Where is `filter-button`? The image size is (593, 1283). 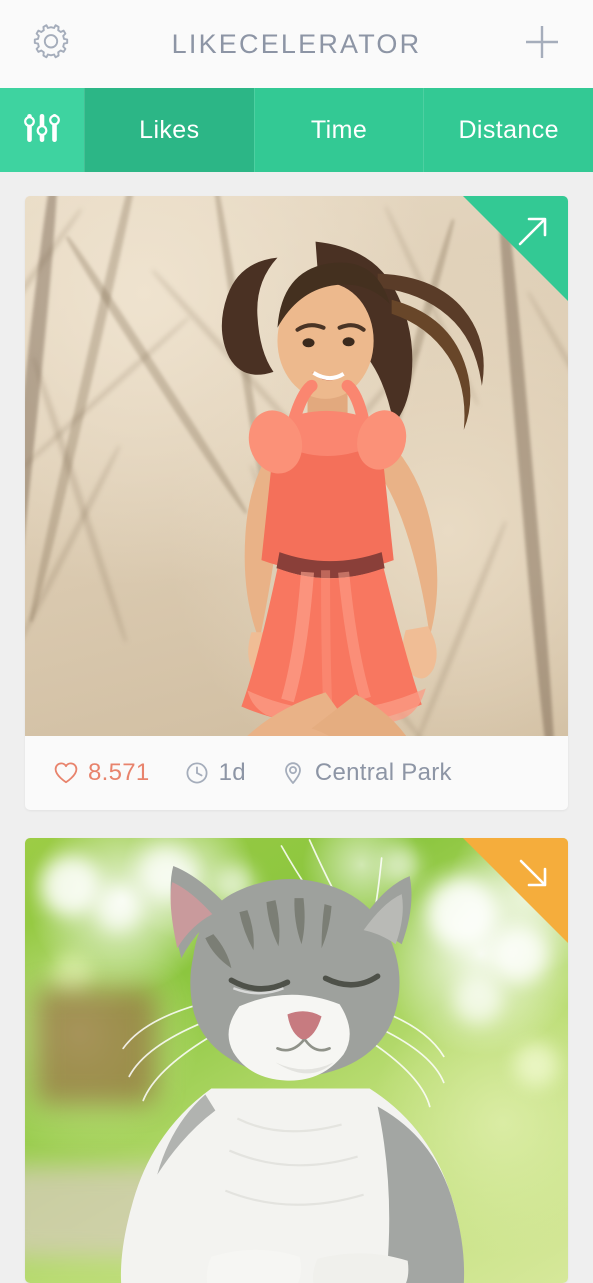
filter-button is located at coordinates (42, 130).